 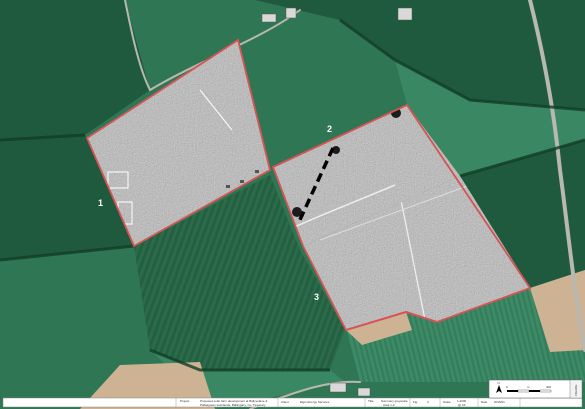 What do you see at coordinates (576, 390) in the screenshot?
I see `figure-side-tab: FIGURE` at bounding box center [576, 390].